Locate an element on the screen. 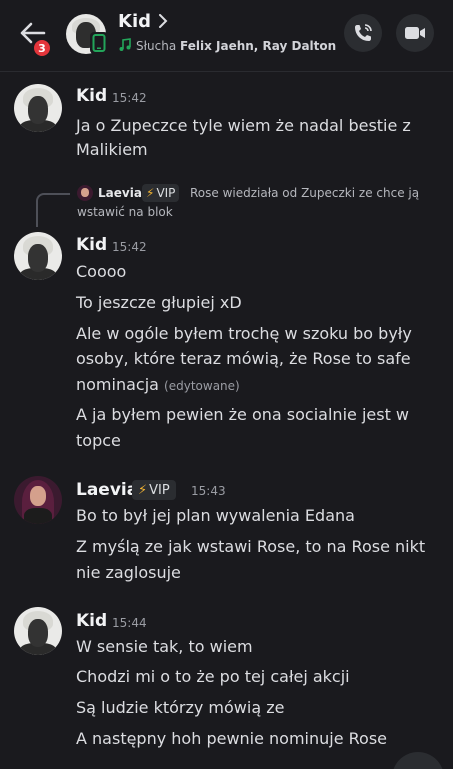 The height and width of the screenshot is (769, 453). message-timestamp: 15:43 is located at coordinates (208, 491).